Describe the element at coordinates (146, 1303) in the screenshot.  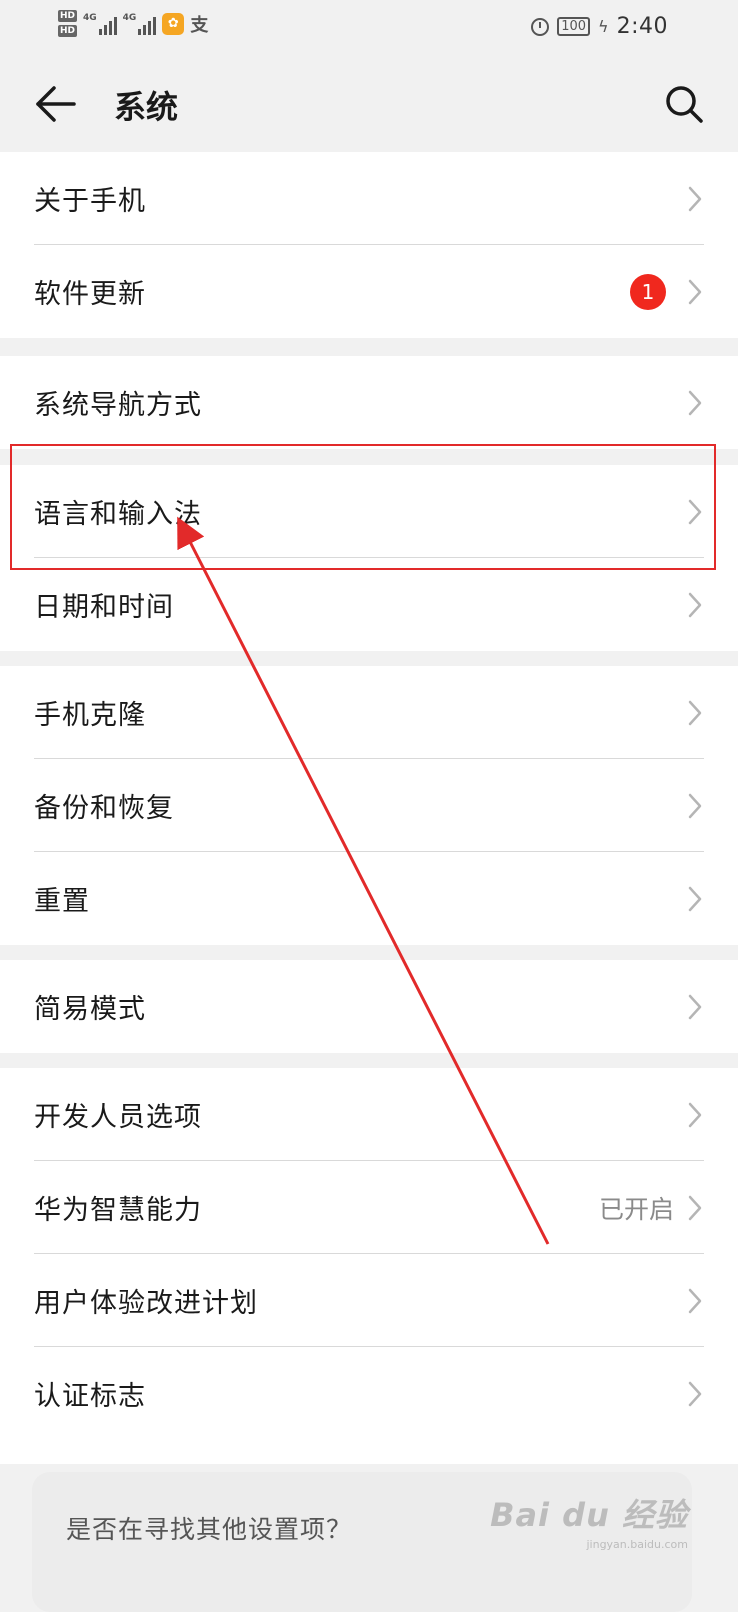
I see `settings-item-label: 用户体验改进计划` at that location.